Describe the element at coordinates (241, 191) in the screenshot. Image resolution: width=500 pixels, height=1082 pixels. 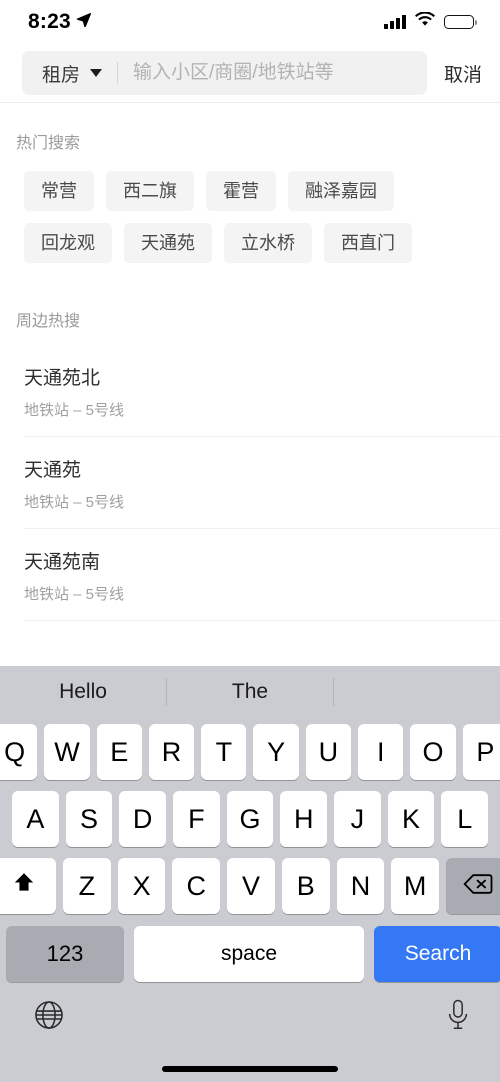
I see `hot-search-tag: 霍营` at that location.